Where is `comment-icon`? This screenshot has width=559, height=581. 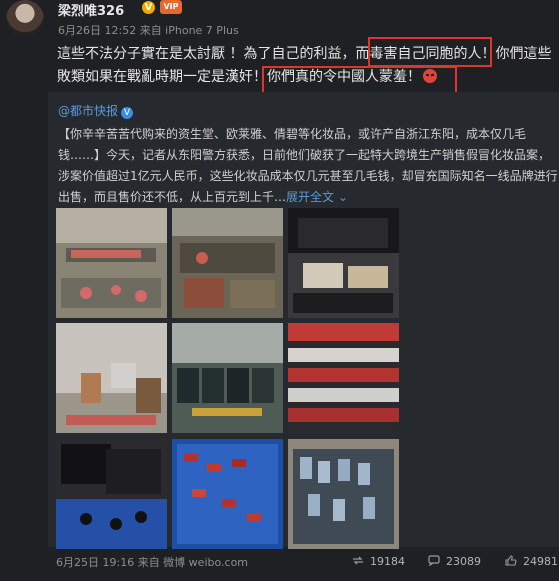 comment-icon is located at coordinates (434, 560).